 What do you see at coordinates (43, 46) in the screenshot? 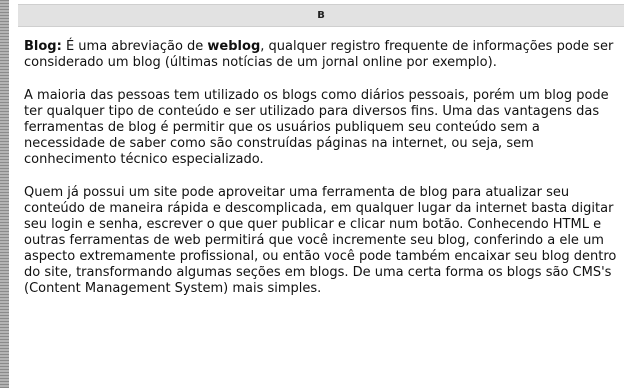
I see `entry-term: Blog:` at bounding box center [43, 46].